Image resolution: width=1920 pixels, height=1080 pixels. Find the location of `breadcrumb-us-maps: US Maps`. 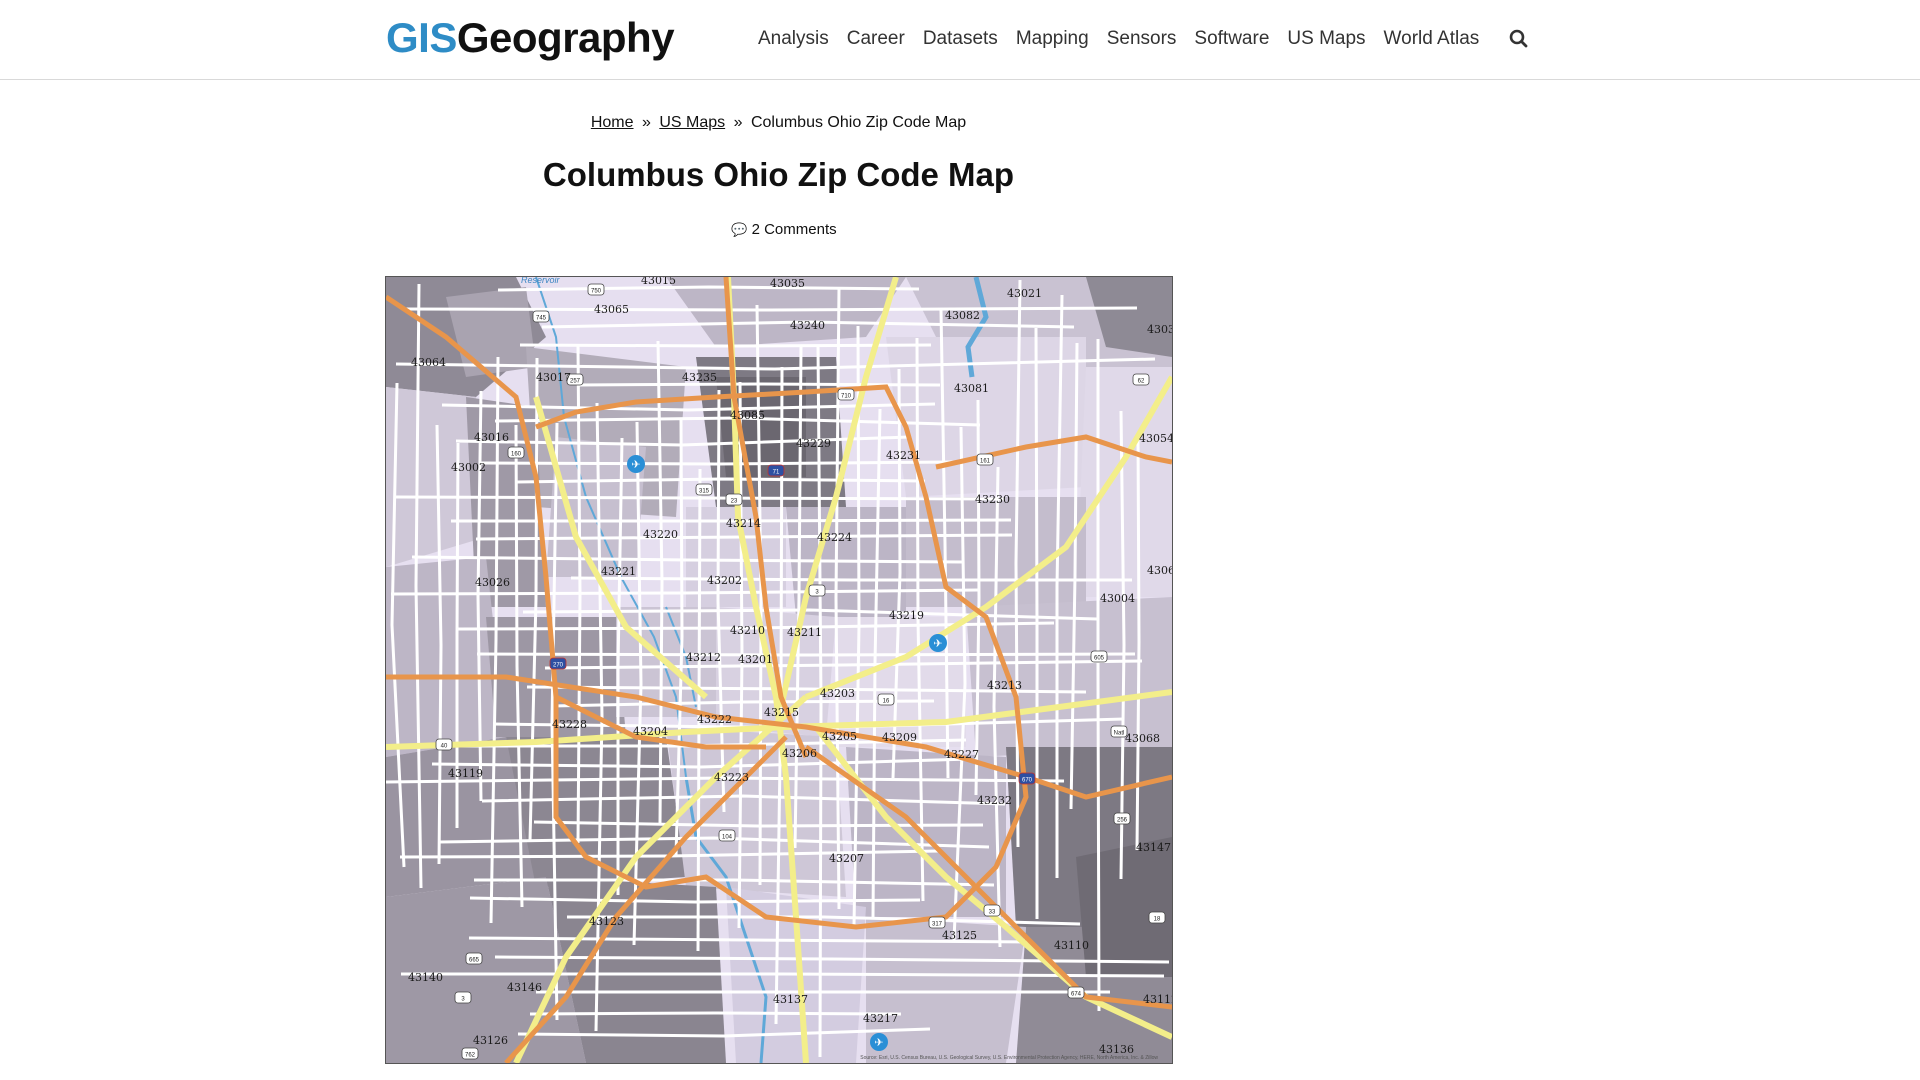

breadcrumb-us-maps: US Maps is located at coordinates (692, 122).